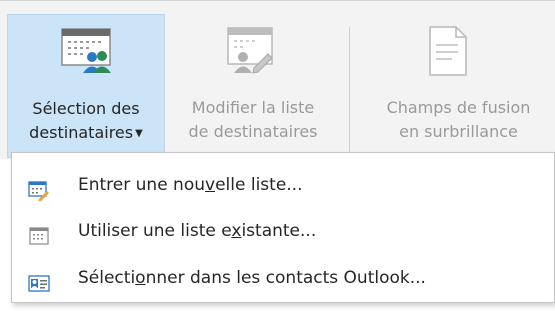  What do you see at coordinates (253, 131) in the screenshot?
I see `edit-recipient-list-label-line2: de destinataires` at bounding box center [253, 131].